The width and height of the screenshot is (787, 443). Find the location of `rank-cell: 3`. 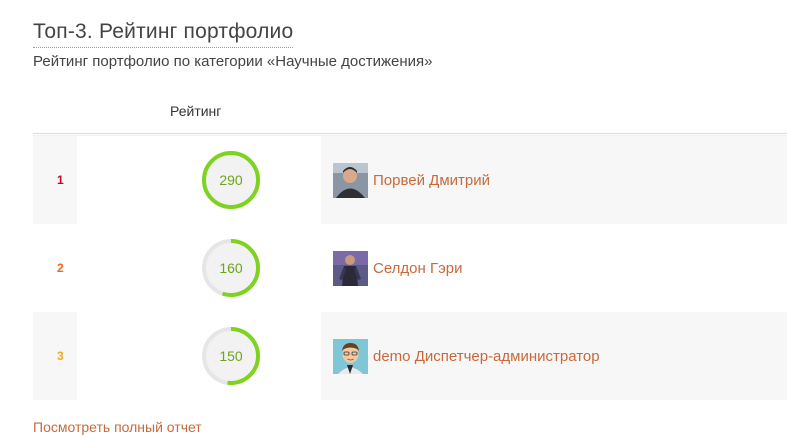

rank-cell: 3 is located at coordinates (55, 356).